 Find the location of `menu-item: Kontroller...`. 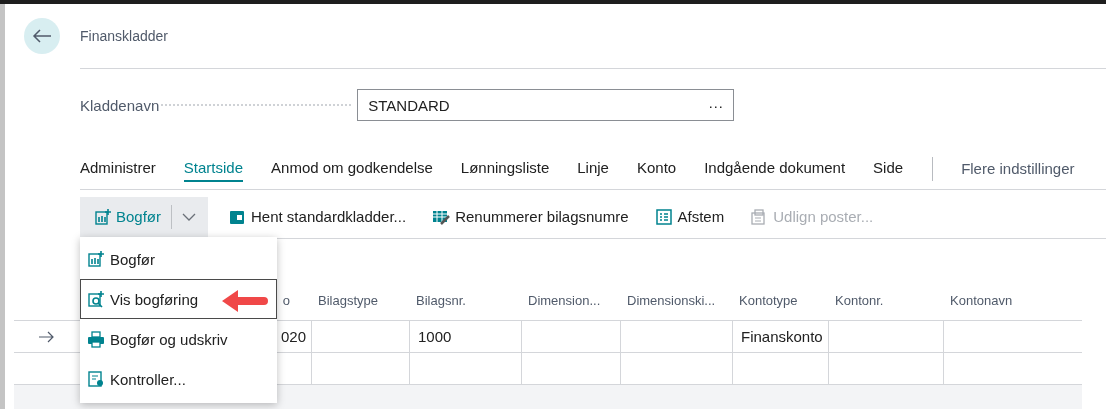

menu-item: Kontroller... is located at coordinates (178, 379).